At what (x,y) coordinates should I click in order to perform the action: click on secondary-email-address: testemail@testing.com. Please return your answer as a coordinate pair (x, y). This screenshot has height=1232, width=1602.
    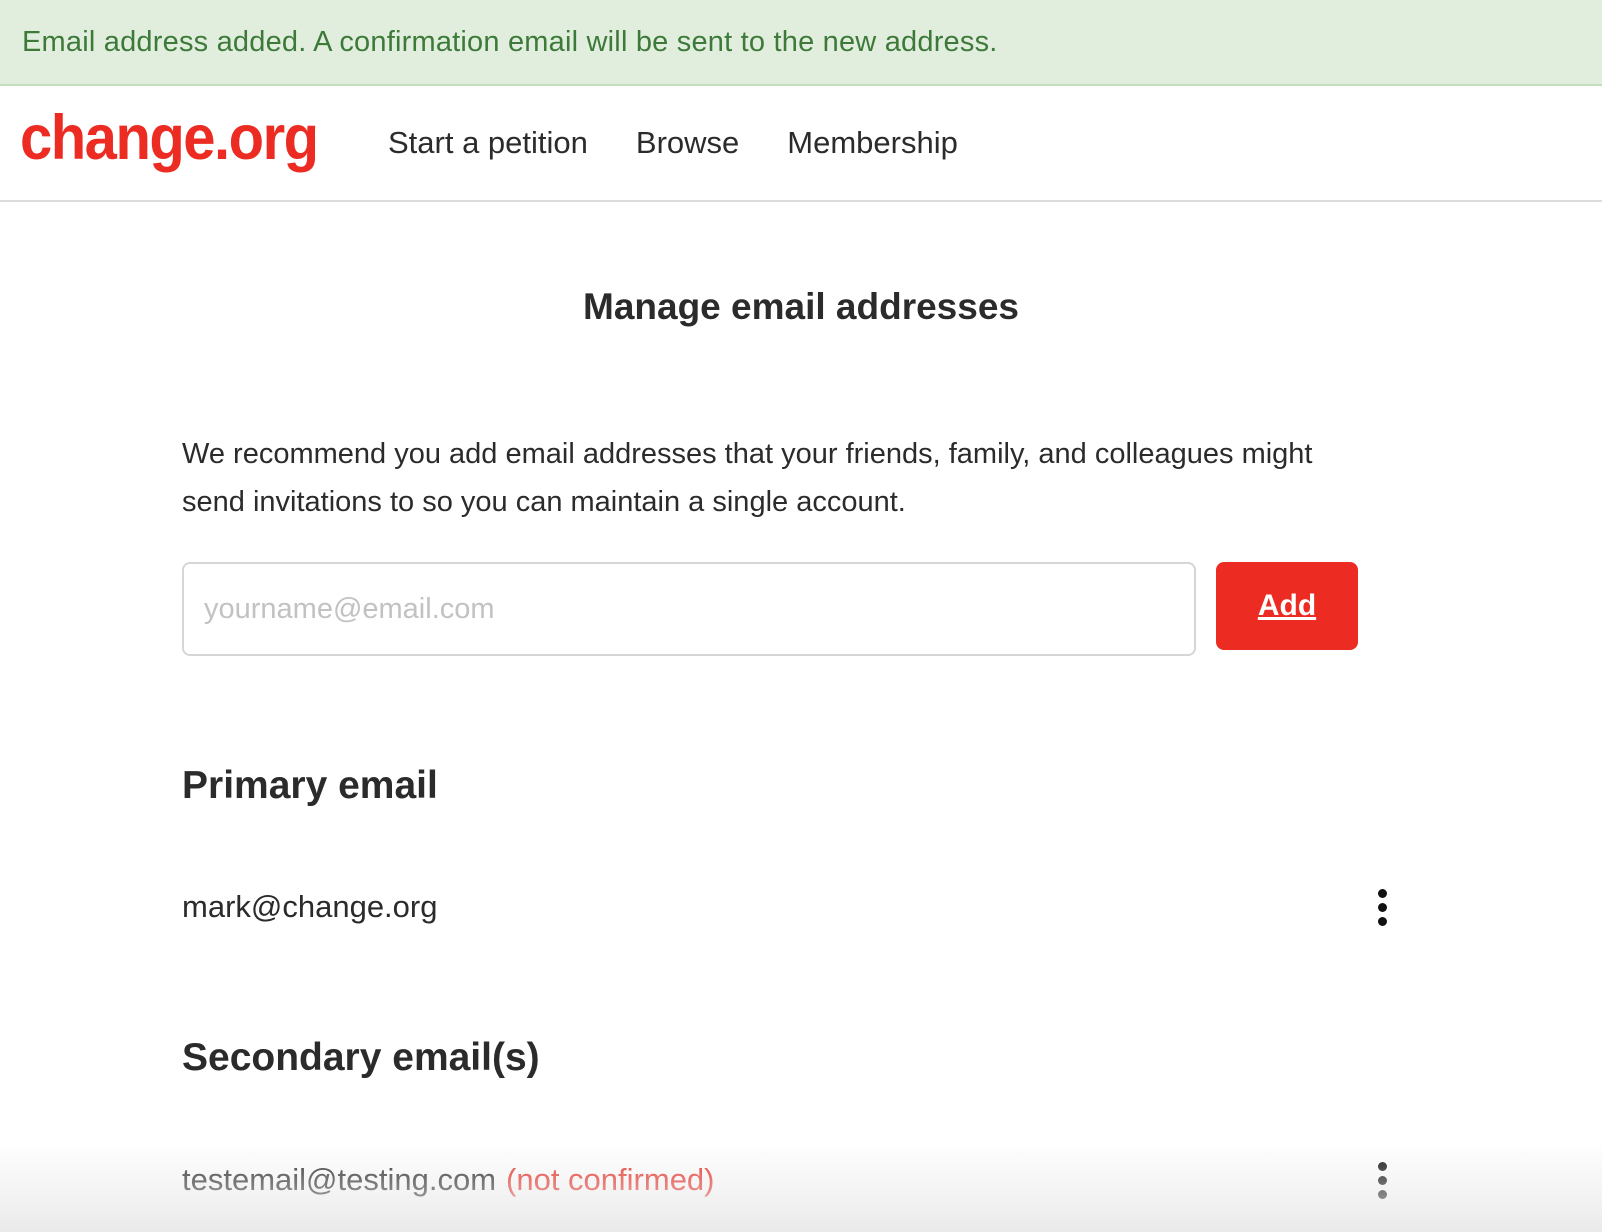
    Looking at the image, I should click on (339, 1179).